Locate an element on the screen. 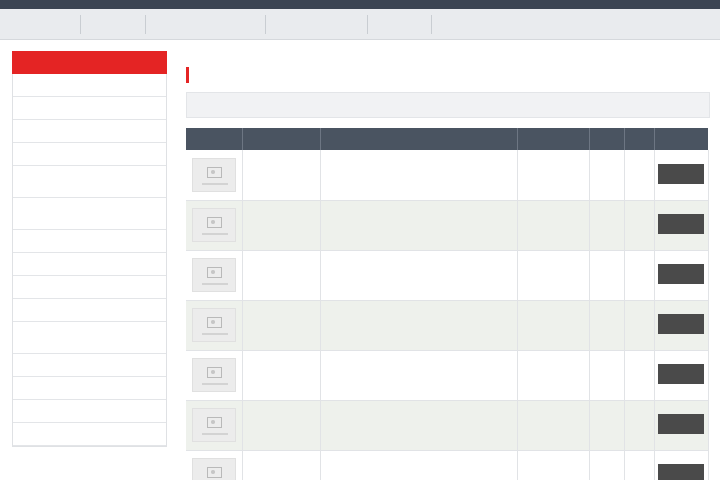 The image size is (720, 480). sidebar-title is located at coordinates (89, 62).